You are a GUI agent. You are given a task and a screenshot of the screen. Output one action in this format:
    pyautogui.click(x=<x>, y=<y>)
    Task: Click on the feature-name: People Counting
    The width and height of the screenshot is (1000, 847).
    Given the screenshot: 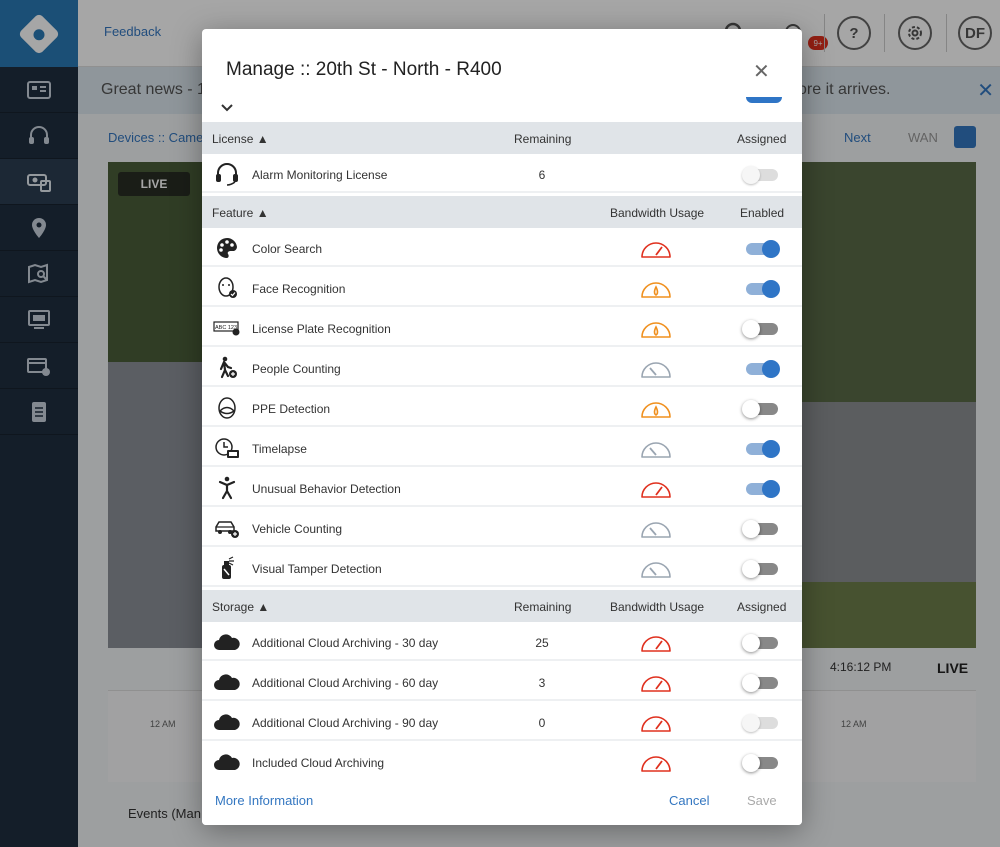 What is the action you would take?
    pyautogui.click(x=296, y=369)
    